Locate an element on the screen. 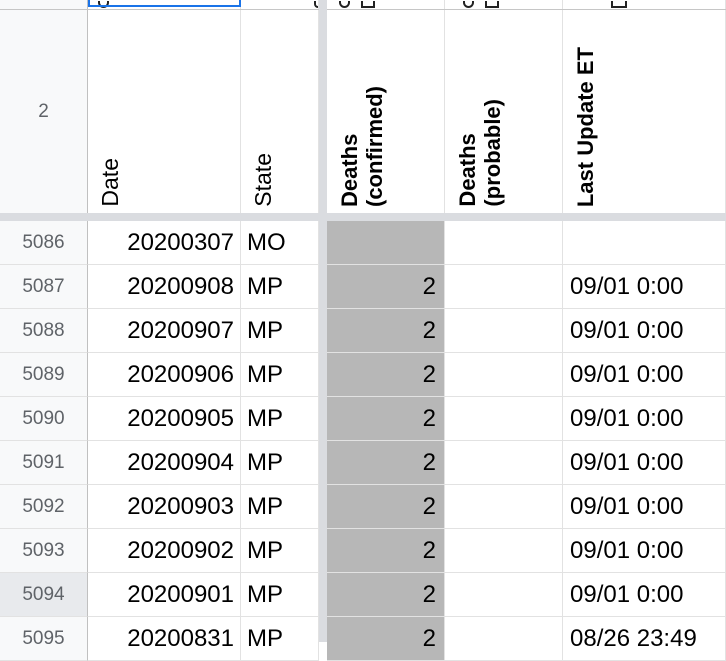 The image size is (726, 661). header-cell-deaths-probable: Deaths (probable) is located at coordinates (504, 111).